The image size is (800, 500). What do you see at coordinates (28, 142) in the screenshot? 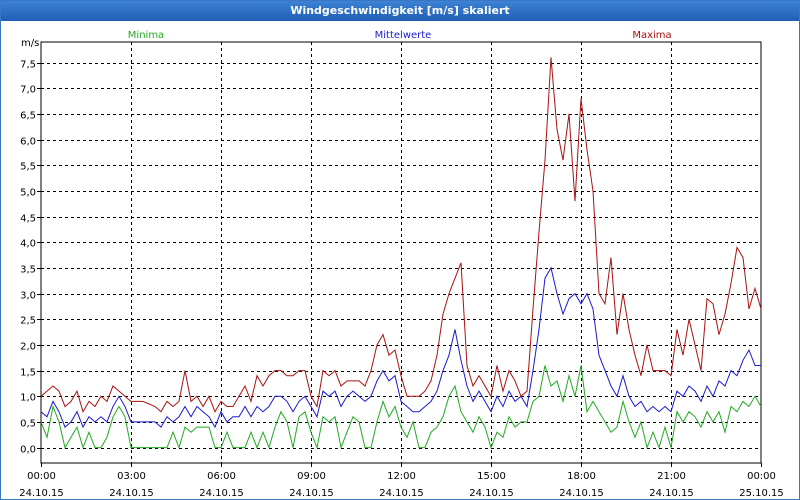
I see `y-tick-label: 6,0` at bounding box center [28, 142].